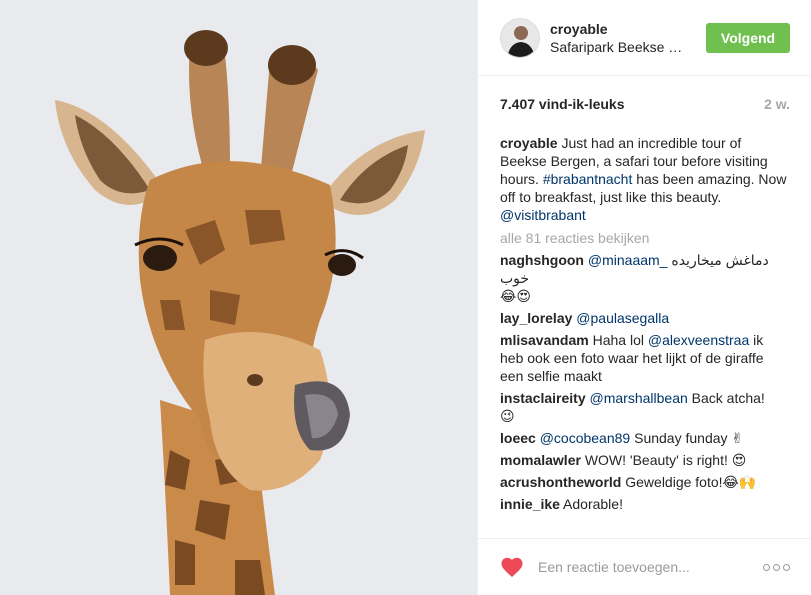  I want to click on comment-text: Geweldige foto!, so click(672, 482).